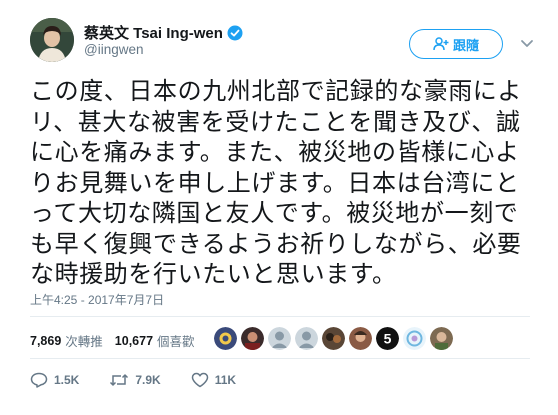  Describe the element at coordinates (153, 32) in the screenshot. I see `display-name: 蔡英文 Tsai Ing-wen` at that location.